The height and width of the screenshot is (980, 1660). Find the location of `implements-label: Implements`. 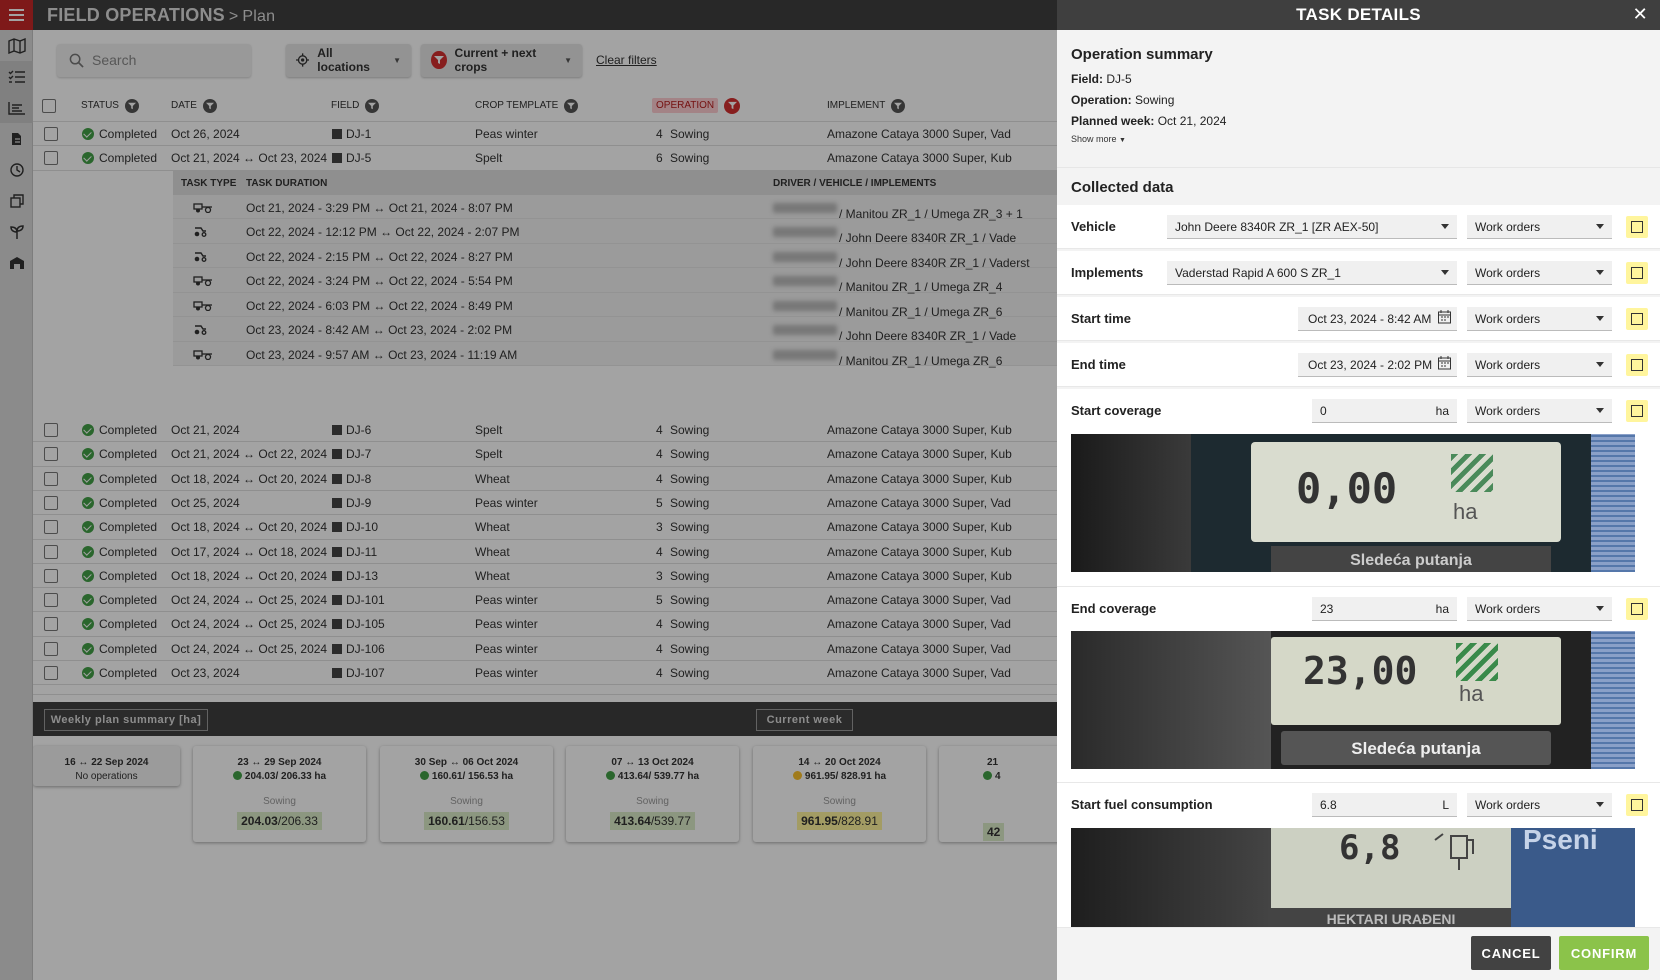

implements-label: Implements is located at coordinates (1107, 272).